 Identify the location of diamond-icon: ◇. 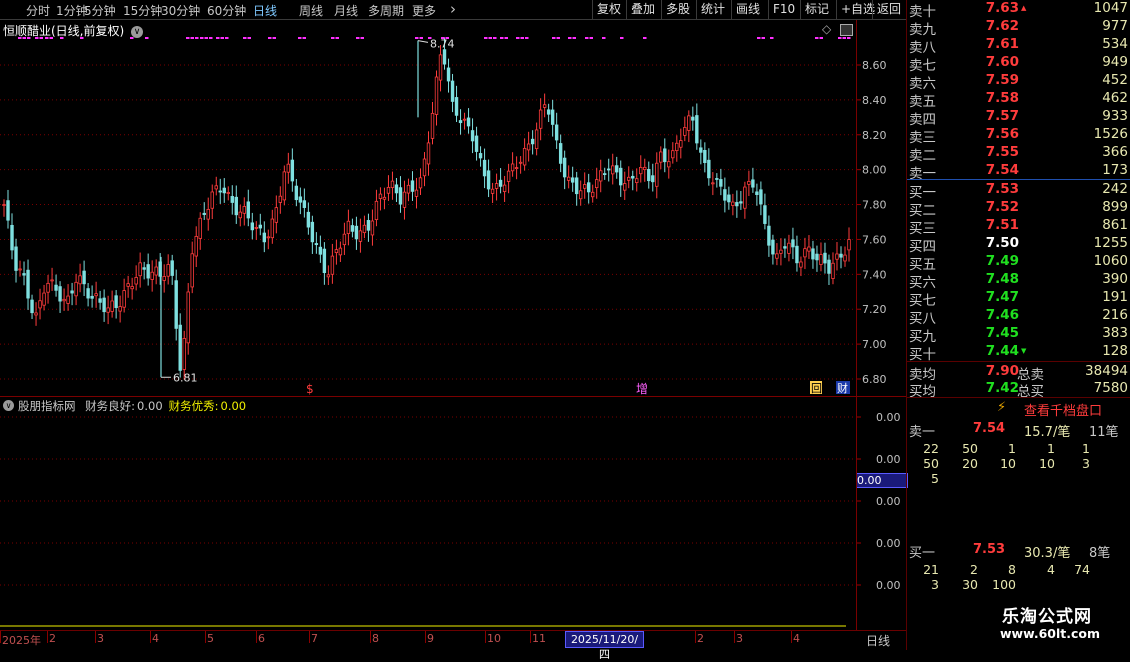
(826, 29).